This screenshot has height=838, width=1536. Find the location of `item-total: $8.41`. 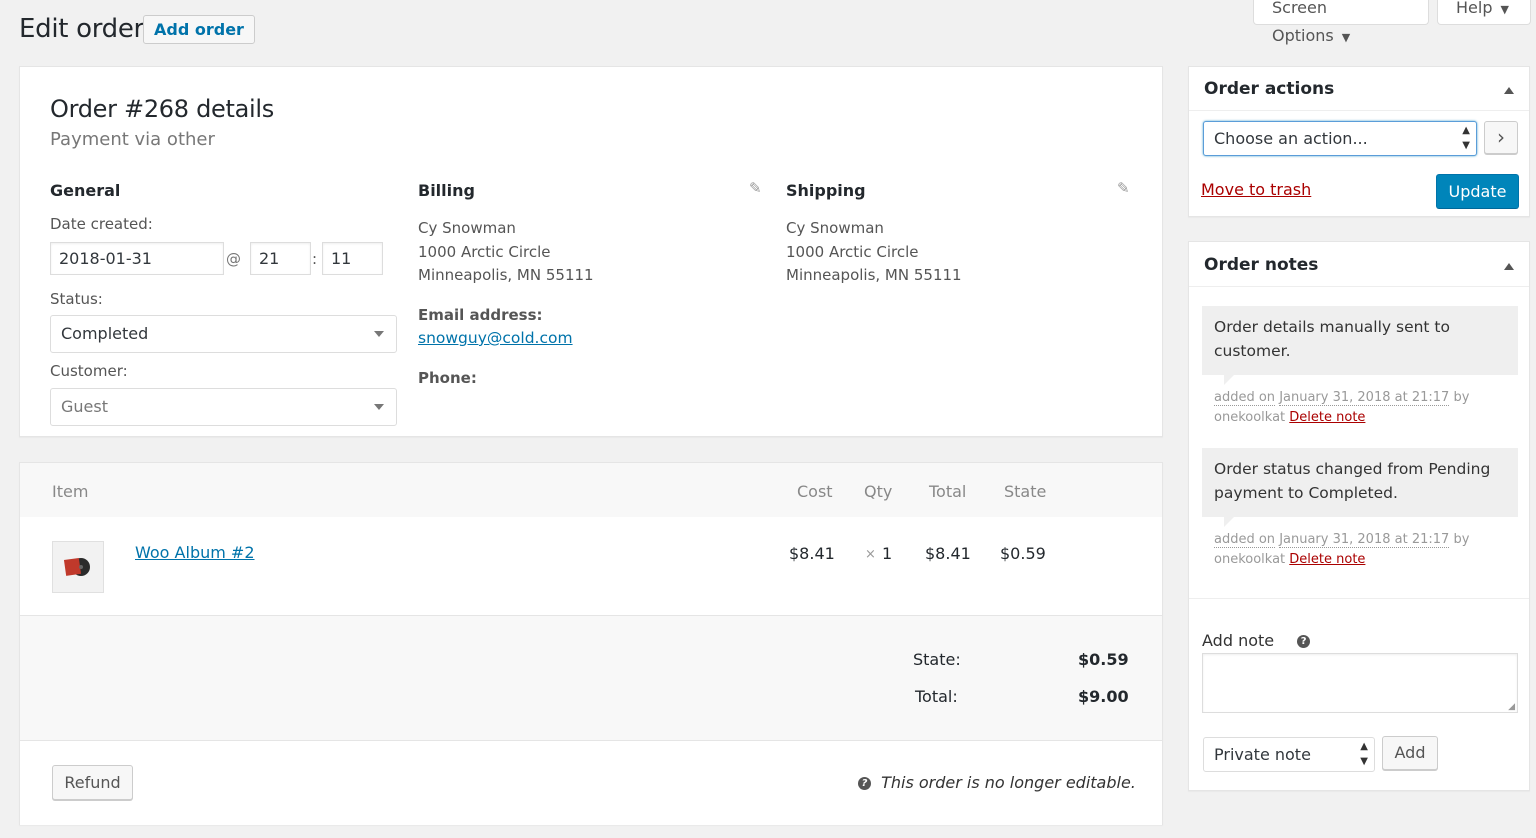

item-total: $8.41 is located at coordinates (948, 553).